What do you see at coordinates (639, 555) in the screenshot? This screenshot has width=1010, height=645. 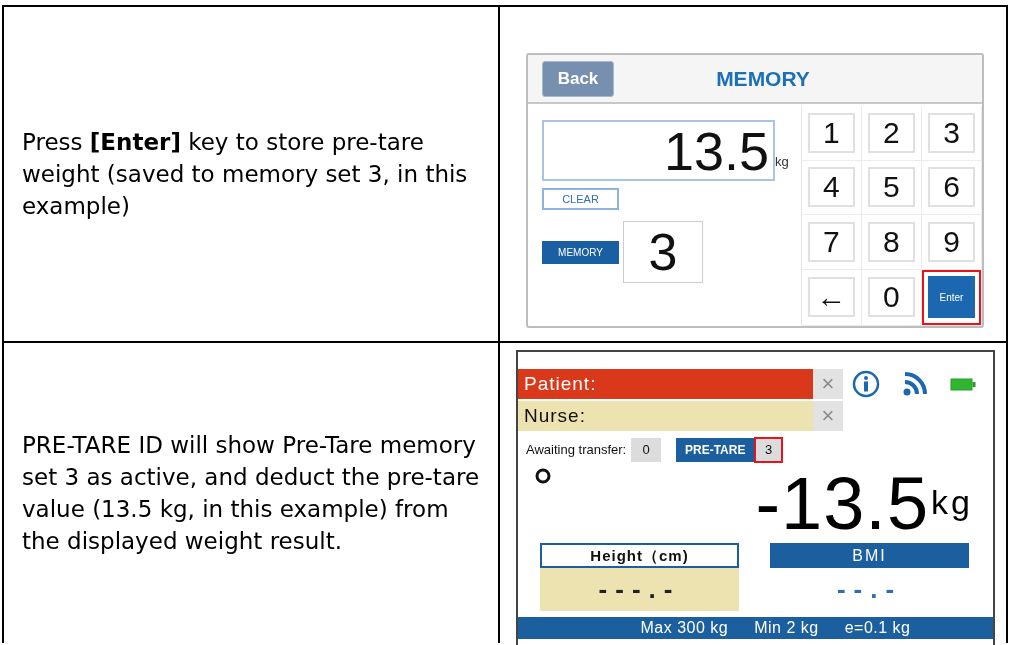 I see `height-label: Height（cm)` at bounding box center [639, 555].